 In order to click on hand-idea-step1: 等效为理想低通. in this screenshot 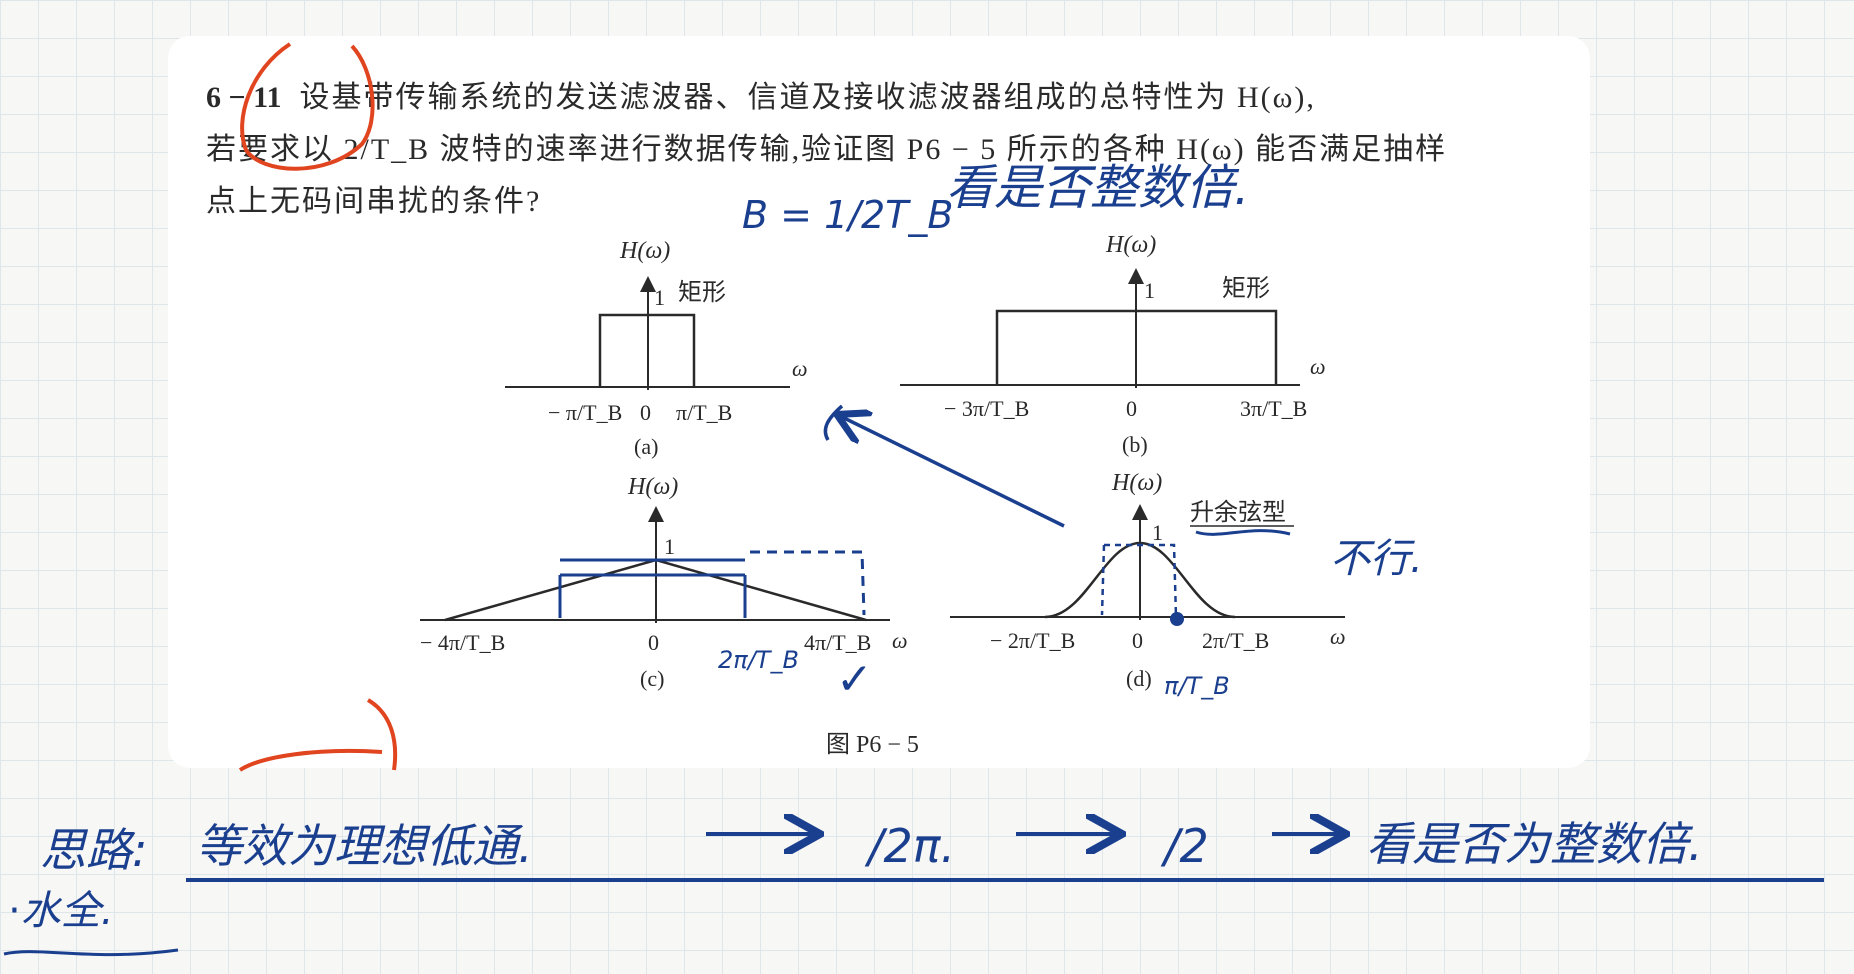, I will do `click(364, 846)`.